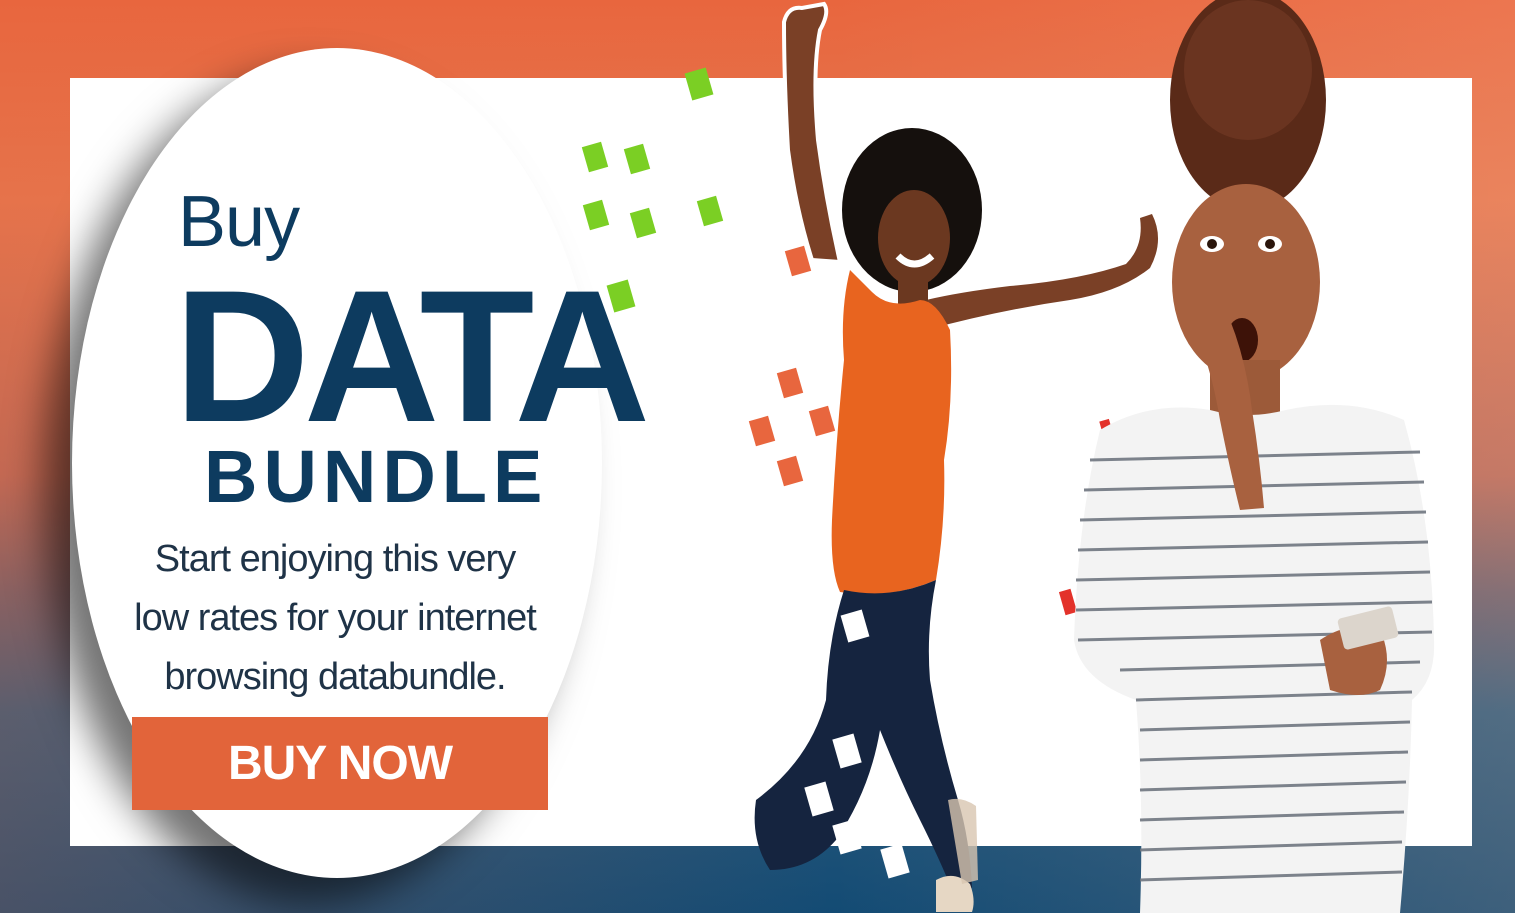 The height and width of the screenshot is (913, 1515). Describe the element at coordinates (335, 559) in the screenshot. I see `promo-subtext-line: Start enjoying this very` at that location.